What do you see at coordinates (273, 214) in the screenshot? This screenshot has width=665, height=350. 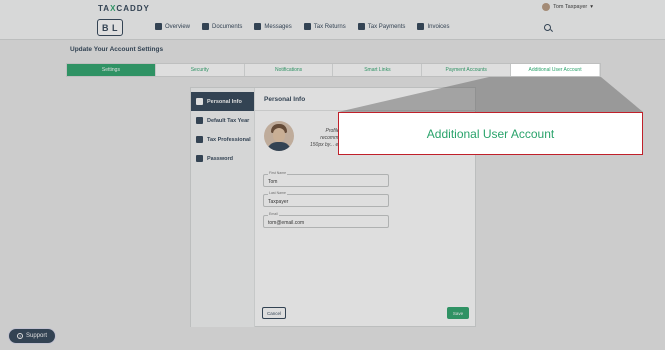 I see `field-label: Email` at bounding box center [273, 214].